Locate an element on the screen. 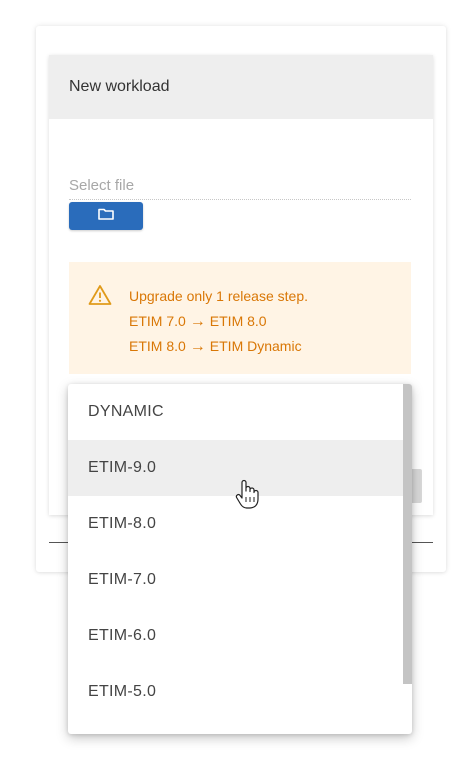 Image resolution: width=453 pixels, height=758 pixels. warning-line-1: Upgrade only 1 release step. is located at coordinates (218, 296).